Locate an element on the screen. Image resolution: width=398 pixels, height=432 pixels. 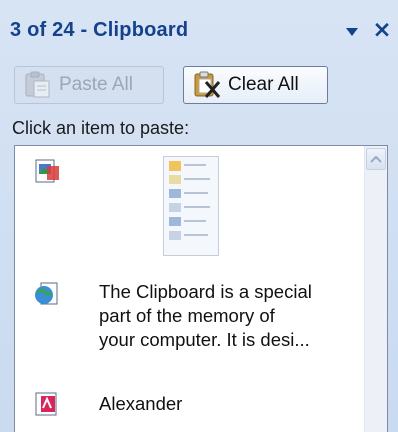
scroll-up-button is located at coordinates (376, 159).